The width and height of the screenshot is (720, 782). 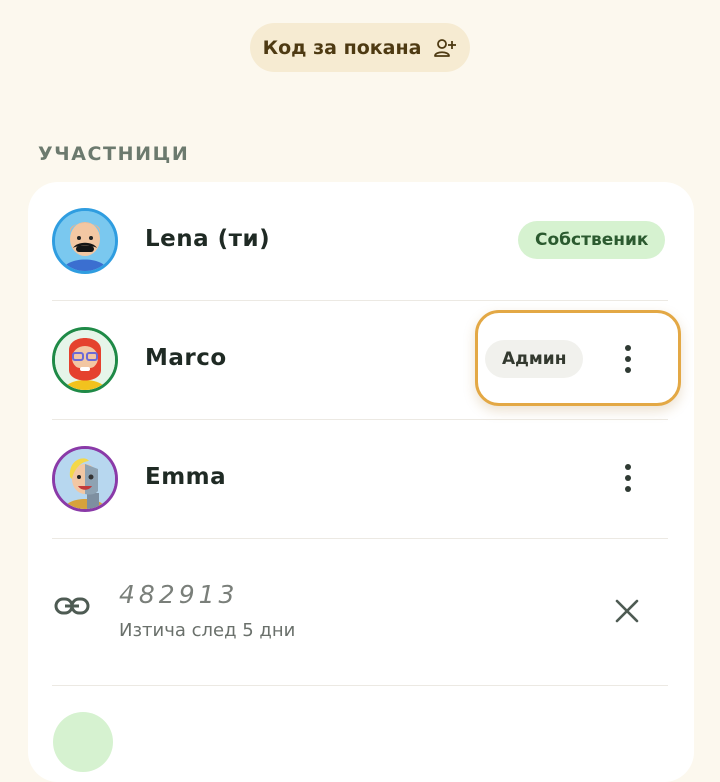 What do you see at coordinates (72, 608) in the screenshot?
I see `link-icon` at bounding box center [72, 608].